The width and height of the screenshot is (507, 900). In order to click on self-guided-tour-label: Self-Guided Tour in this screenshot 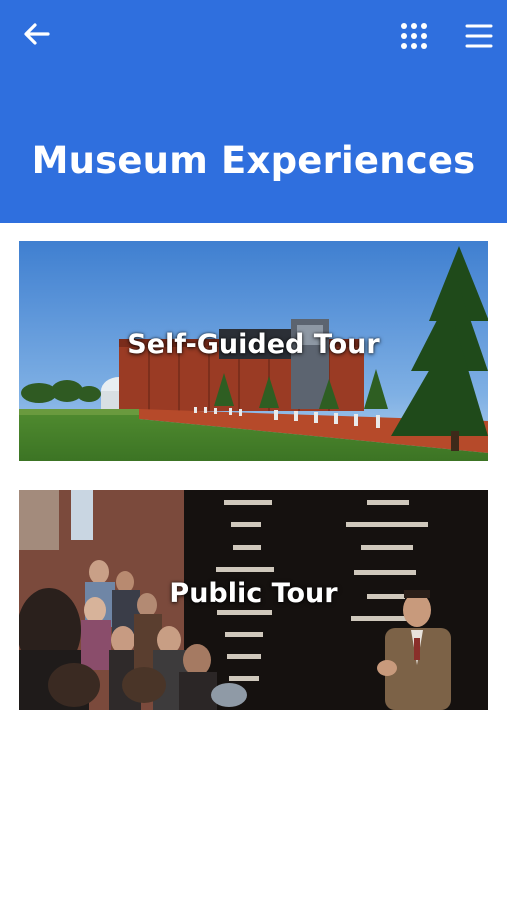, I will do `click(253, 344)`.